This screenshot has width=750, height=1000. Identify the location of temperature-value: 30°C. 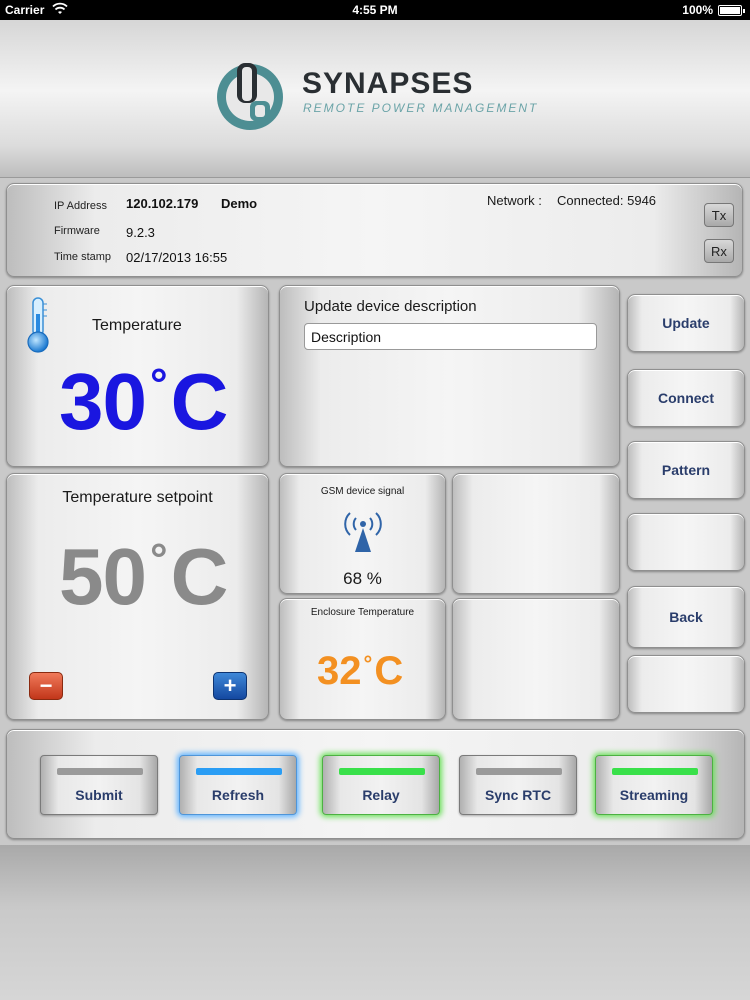
(143, 401).